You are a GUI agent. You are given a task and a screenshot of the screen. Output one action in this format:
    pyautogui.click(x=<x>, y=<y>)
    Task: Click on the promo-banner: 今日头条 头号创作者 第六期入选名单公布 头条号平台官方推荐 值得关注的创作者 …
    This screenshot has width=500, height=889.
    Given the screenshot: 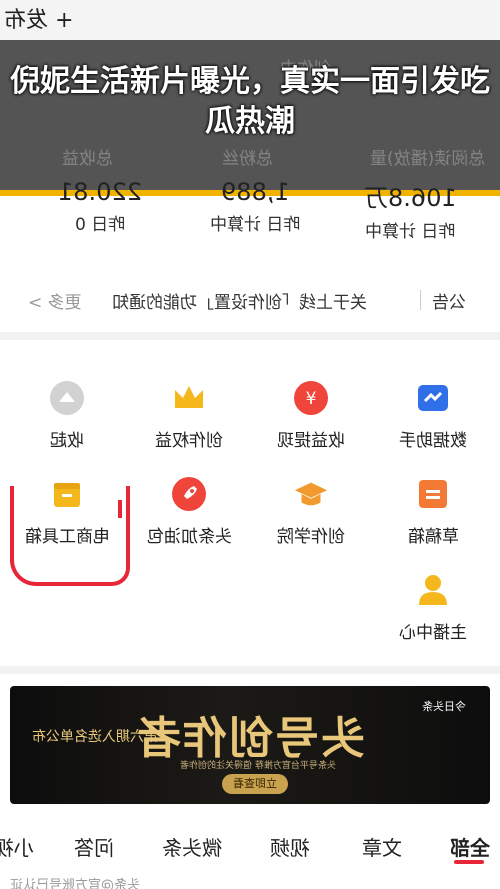 What is the action you would take?
    pyautogui.click(x=250, y=745)
    